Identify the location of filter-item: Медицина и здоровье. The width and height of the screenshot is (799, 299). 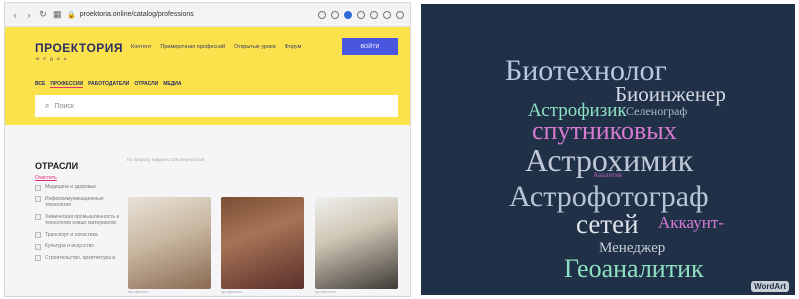
(81, 187).